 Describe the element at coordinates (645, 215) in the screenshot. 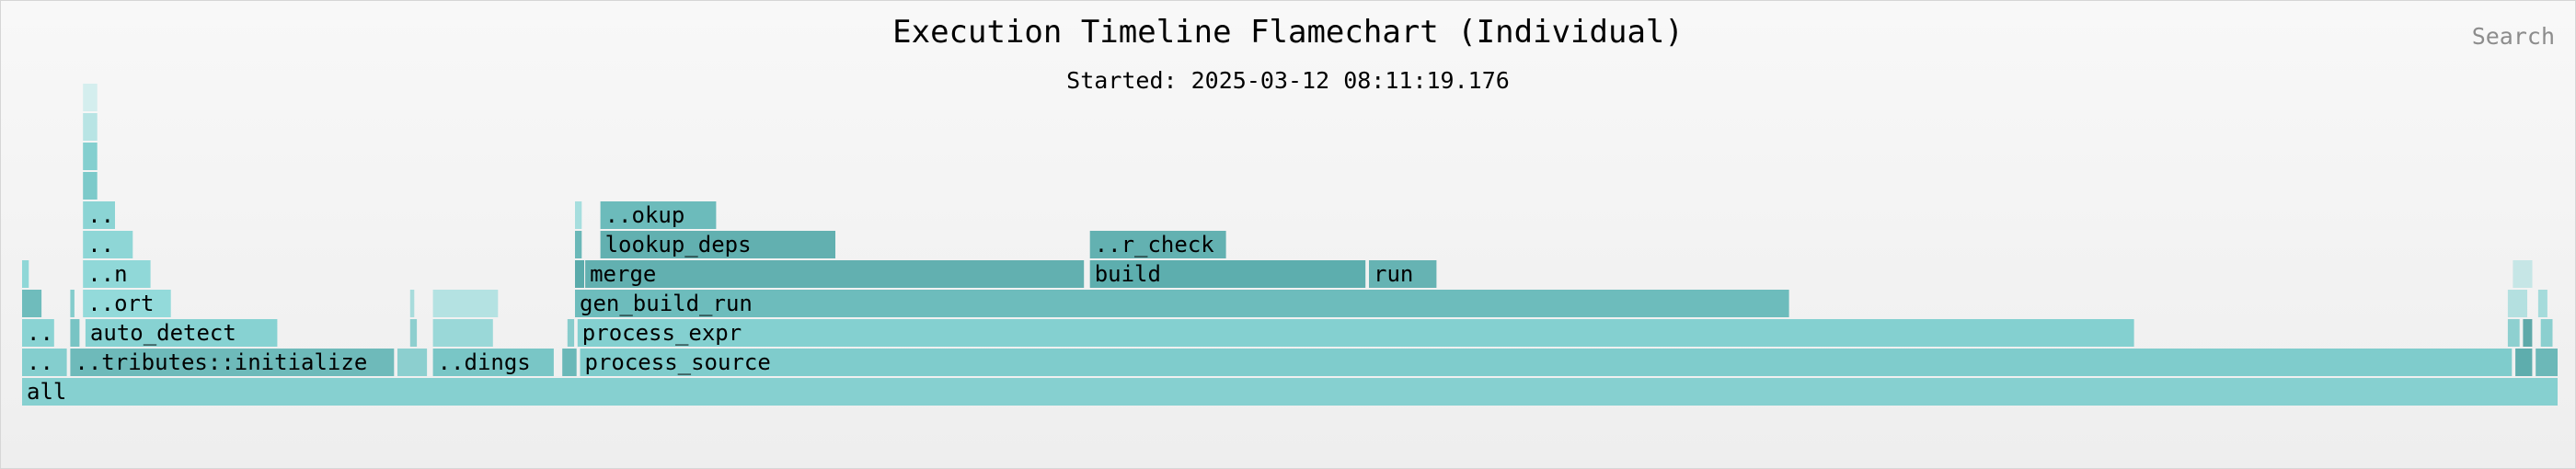

I see `flame-frame-label: ..okup` at that location.